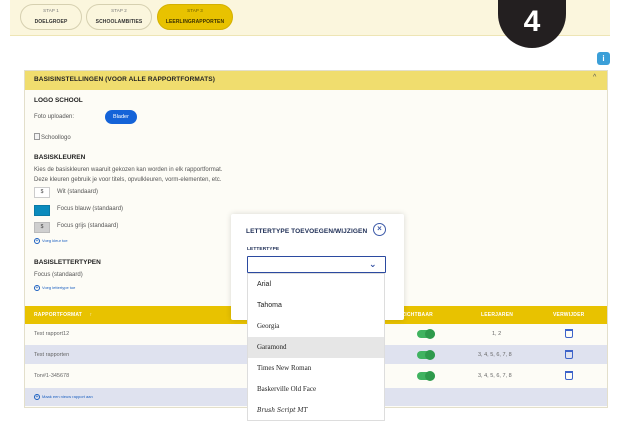 The width and height of the screenshot is (620, 421). What do you see at coordinates (51, 17) in the screenshot?
I see `step-tab-doelgroep: STAP 1 DOELGROEP` at bounding box center [51, 17].